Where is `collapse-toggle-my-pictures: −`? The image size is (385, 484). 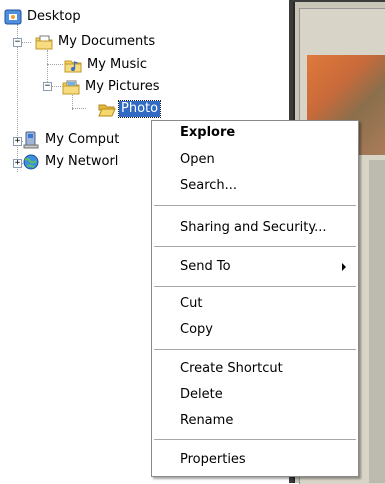 collapse-toggle-my-pictures: − is located at coordinates (47, 86).